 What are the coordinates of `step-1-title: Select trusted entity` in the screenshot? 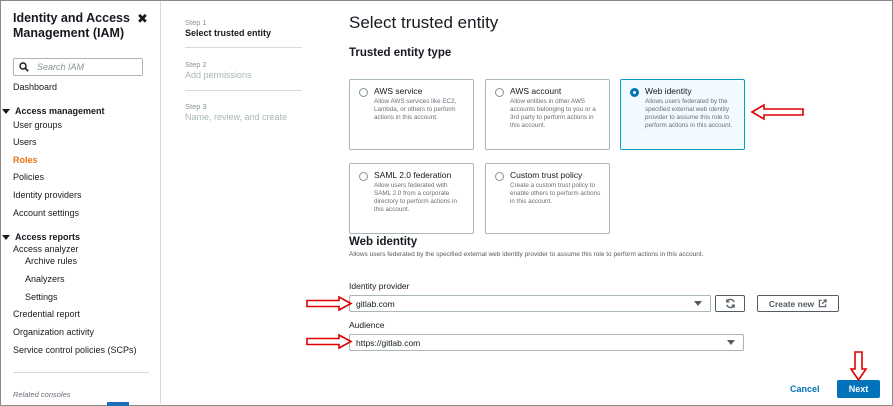 It's located at (228, 33).